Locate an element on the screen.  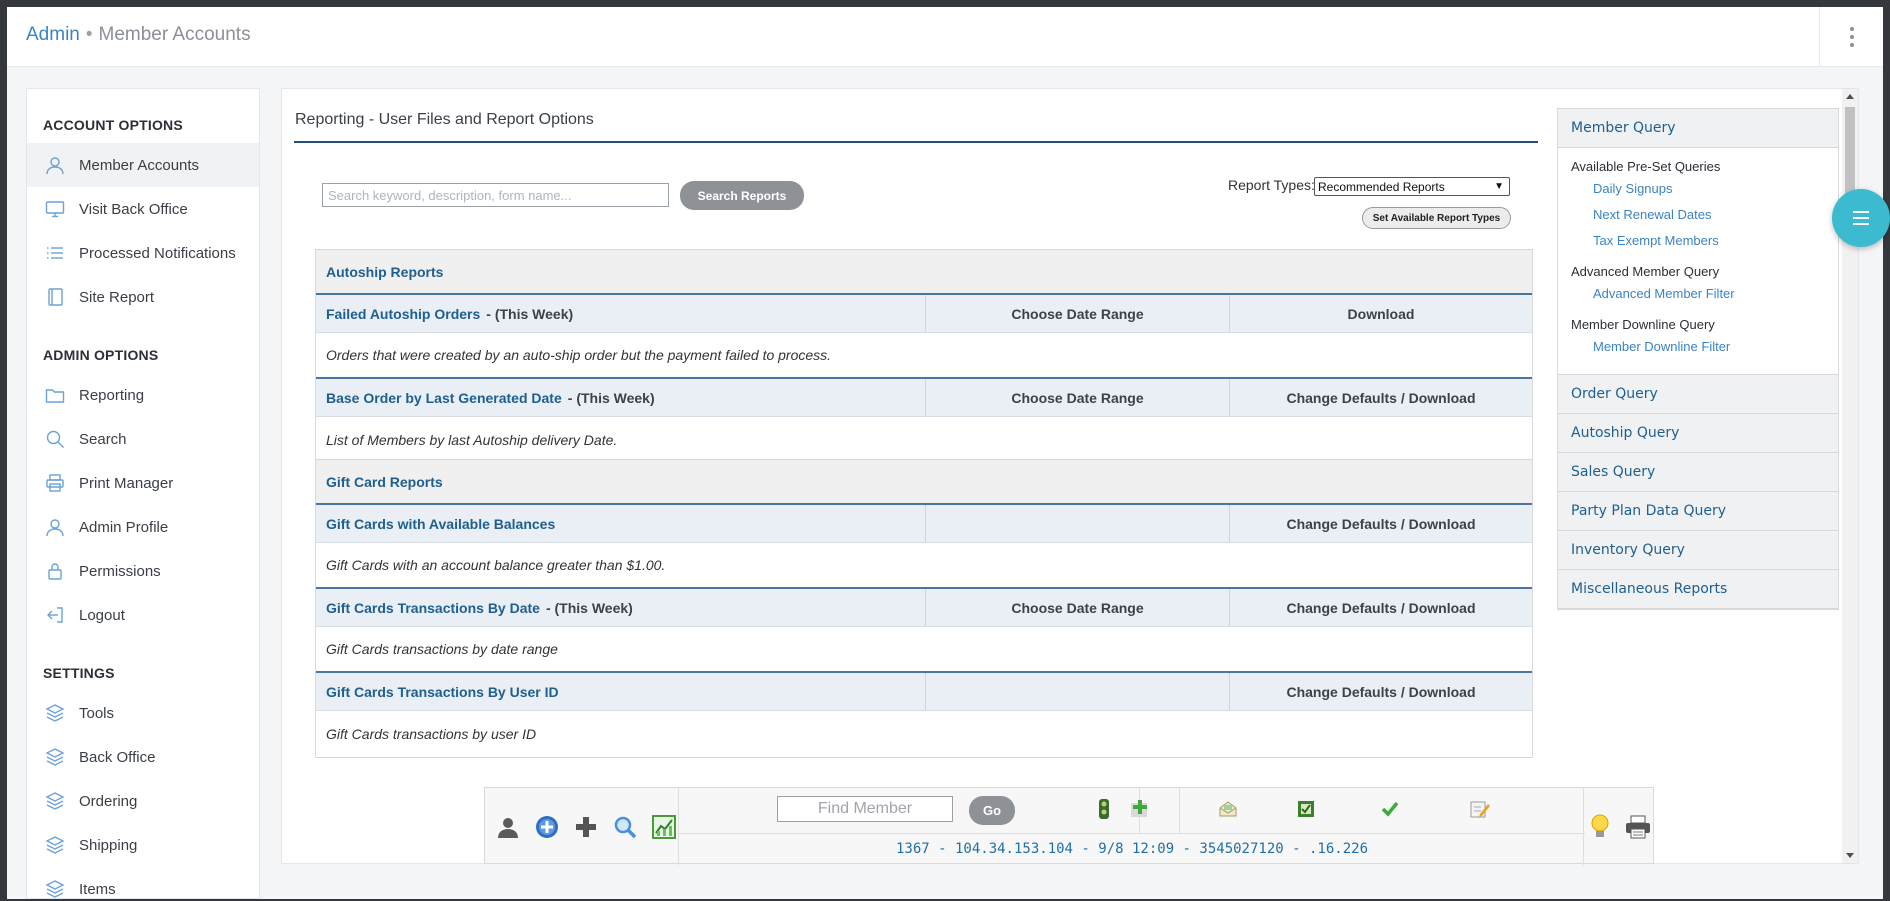
add-note-icon is located at coordinates (1140, 809).